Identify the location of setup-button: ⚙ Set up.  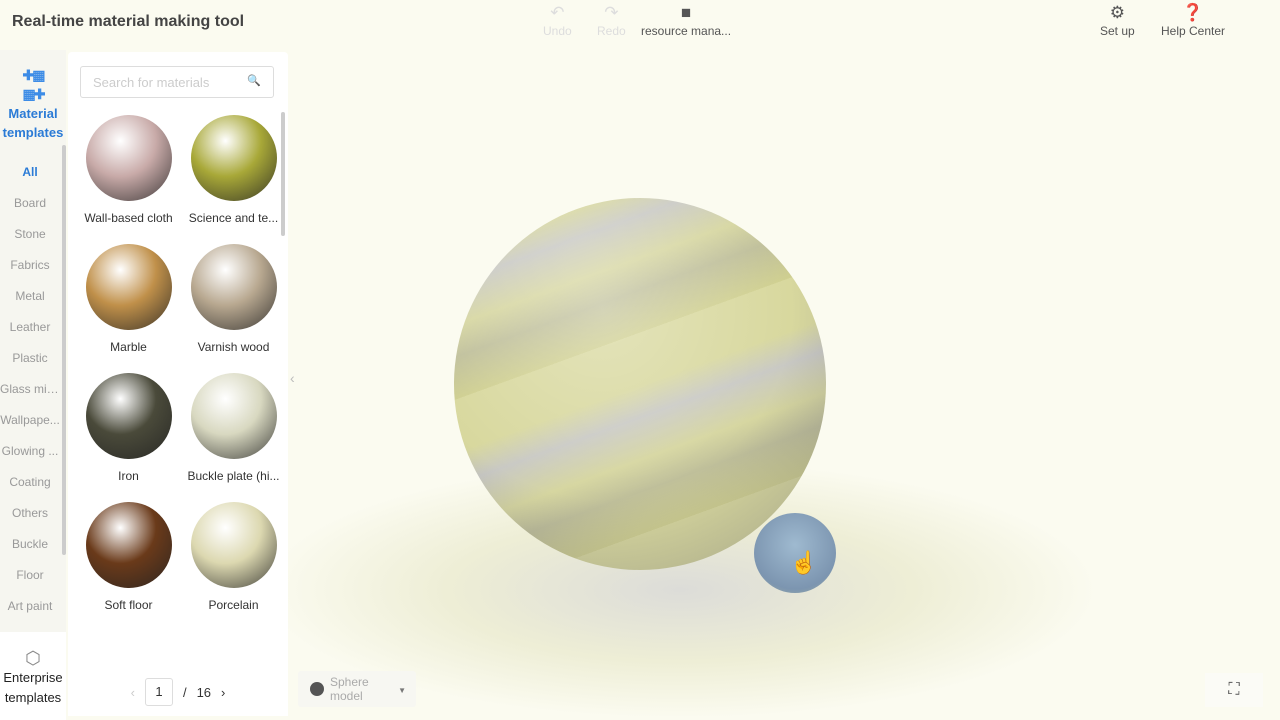
(1117, 20).